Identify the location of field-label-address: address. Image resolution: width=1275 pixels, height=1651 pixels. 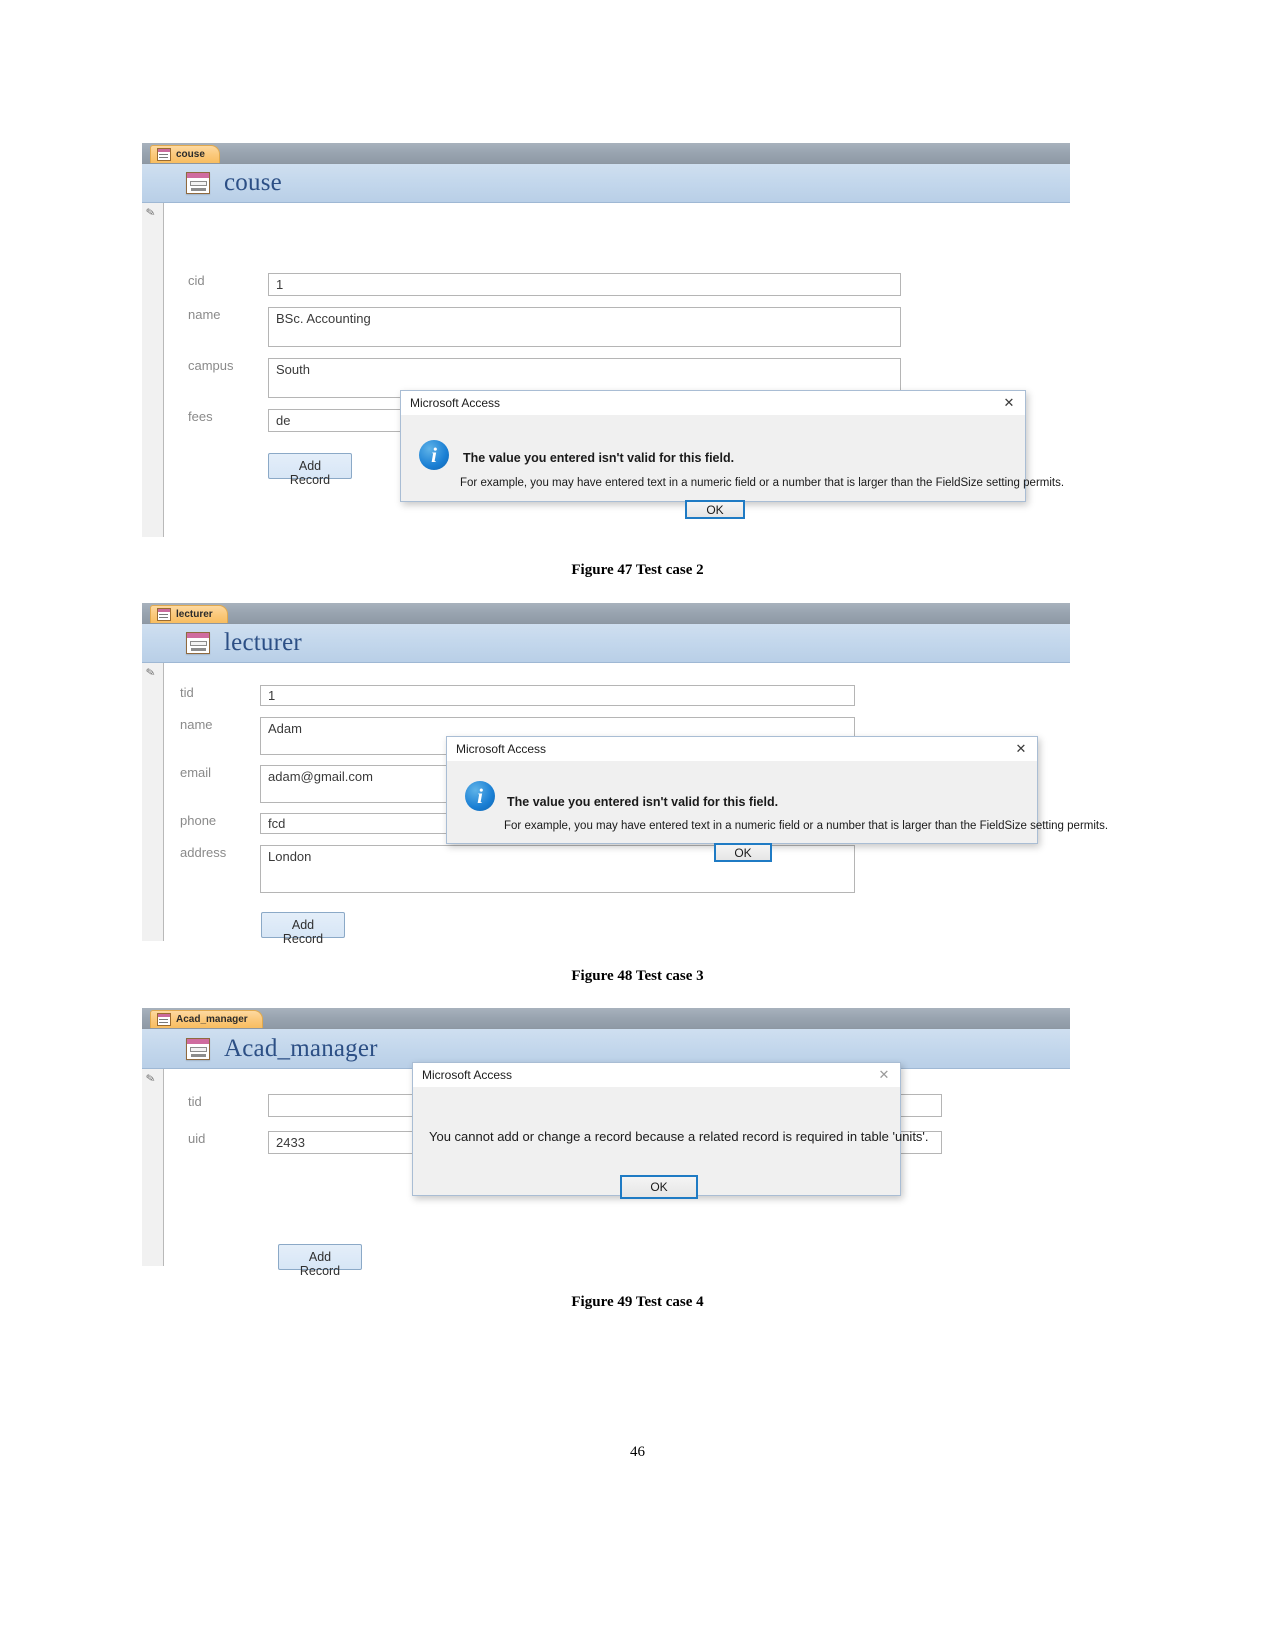
(203, 852).